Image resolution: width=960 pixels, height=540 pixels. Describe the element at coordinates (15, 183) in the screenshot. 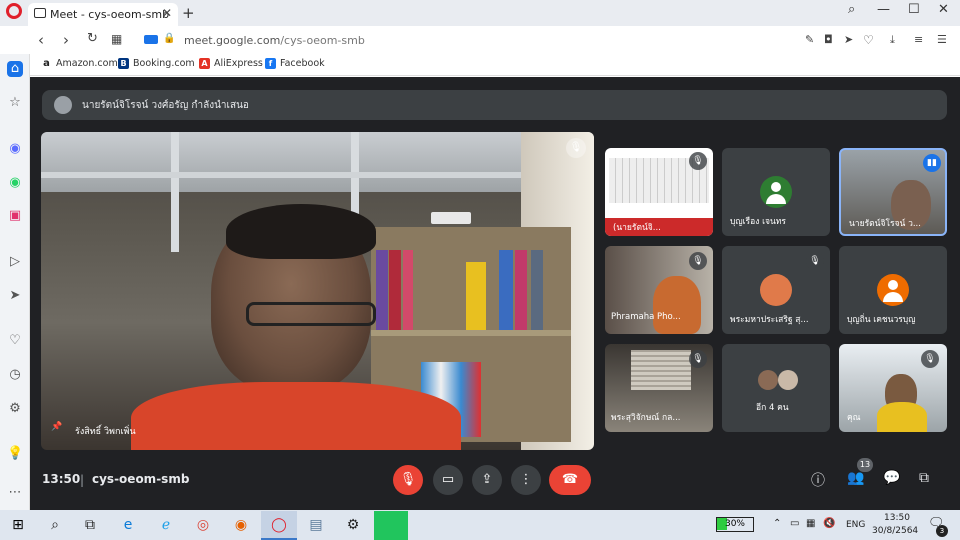

I see `whatsapp-icon: ◉` at that location.